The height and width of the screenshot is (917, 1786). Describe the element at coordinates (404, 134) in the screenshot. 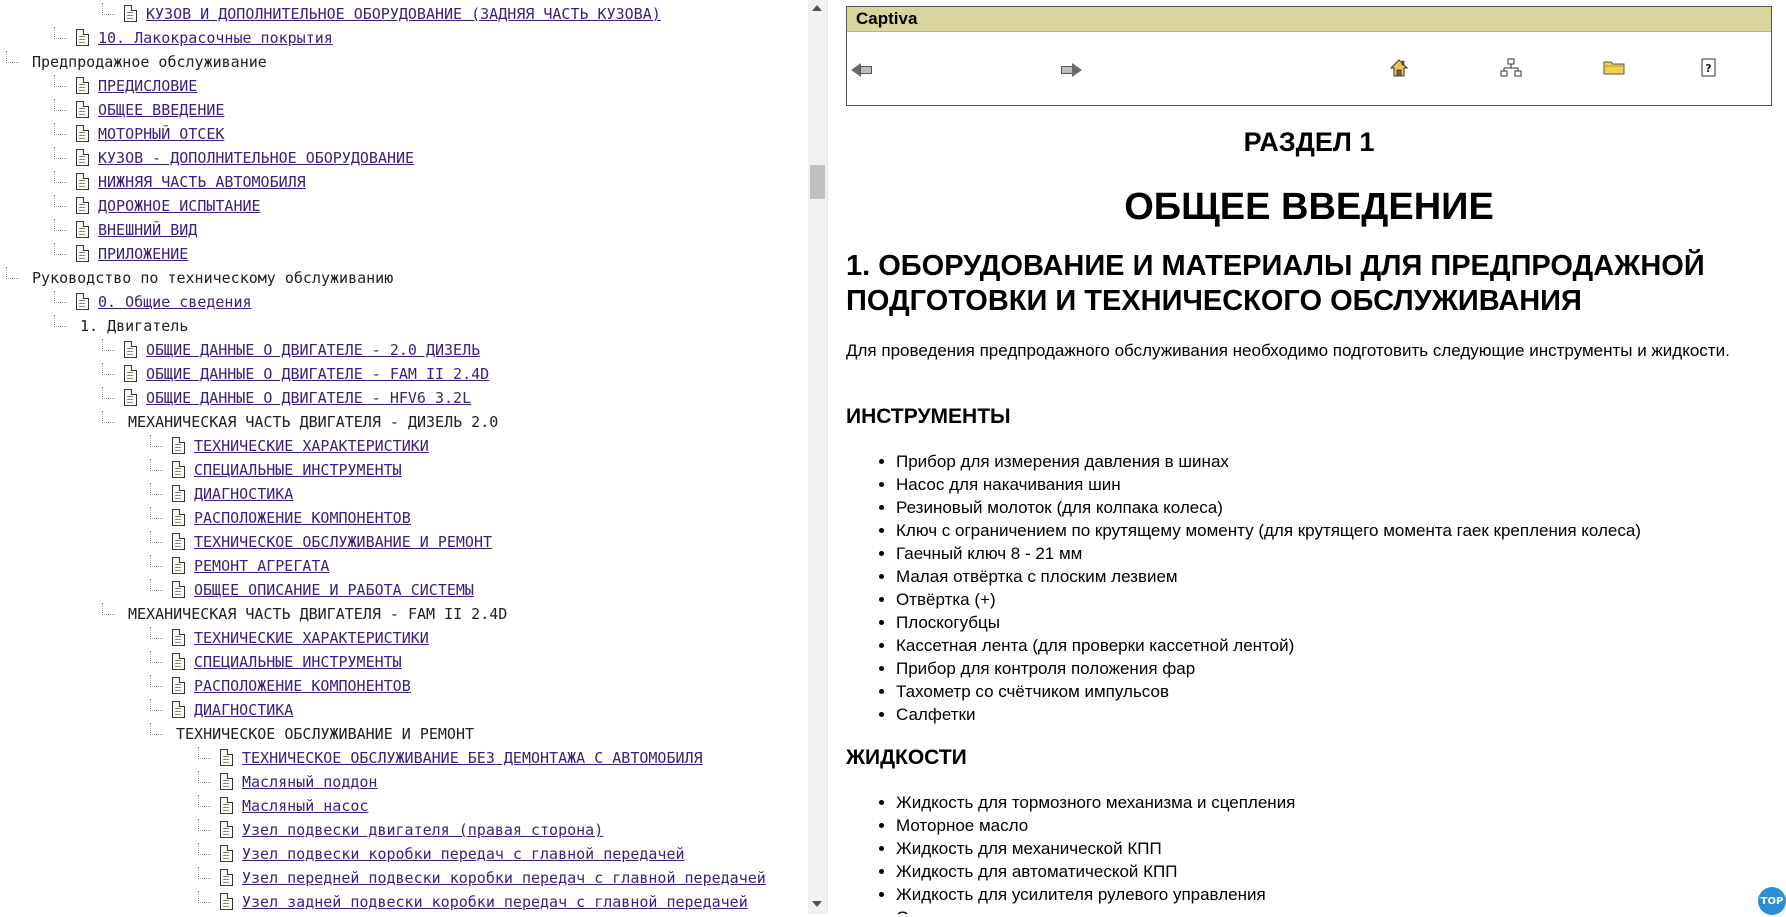

I see `tree-item: МОТОРНЫЙ ОТСЕК` at that location.